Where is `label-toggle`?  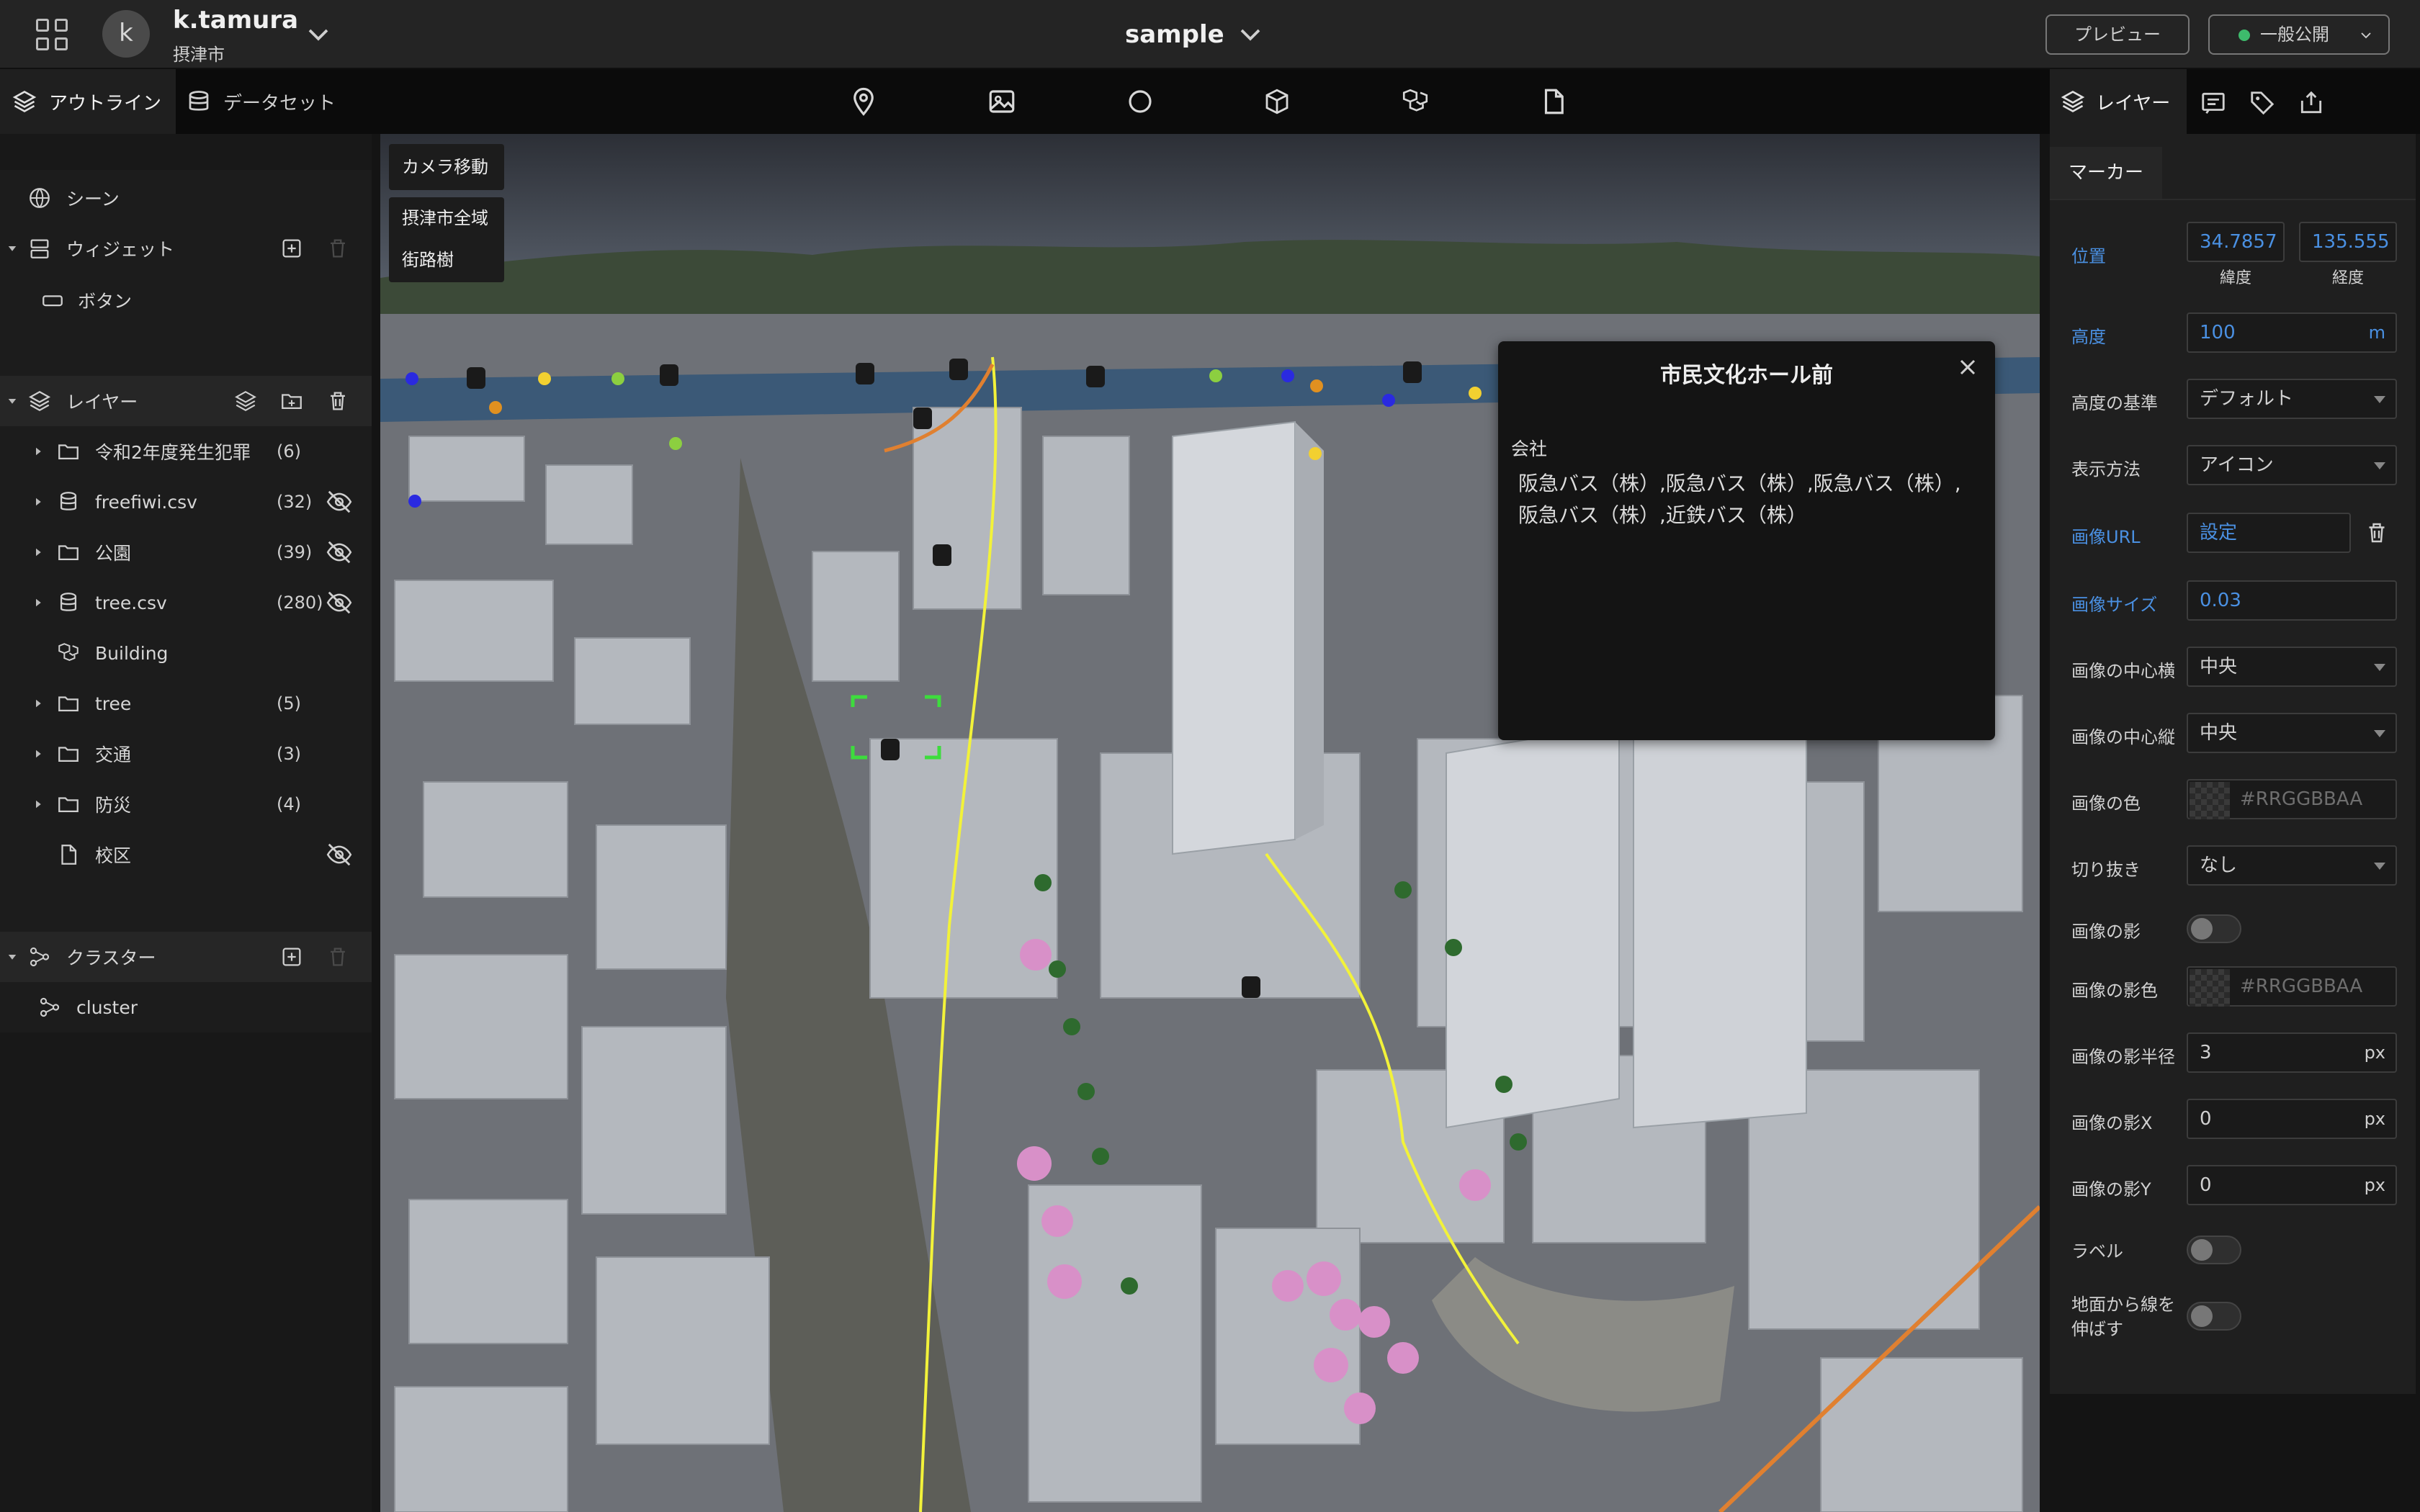
label-toggle is located at coordinates (2214, 1250).